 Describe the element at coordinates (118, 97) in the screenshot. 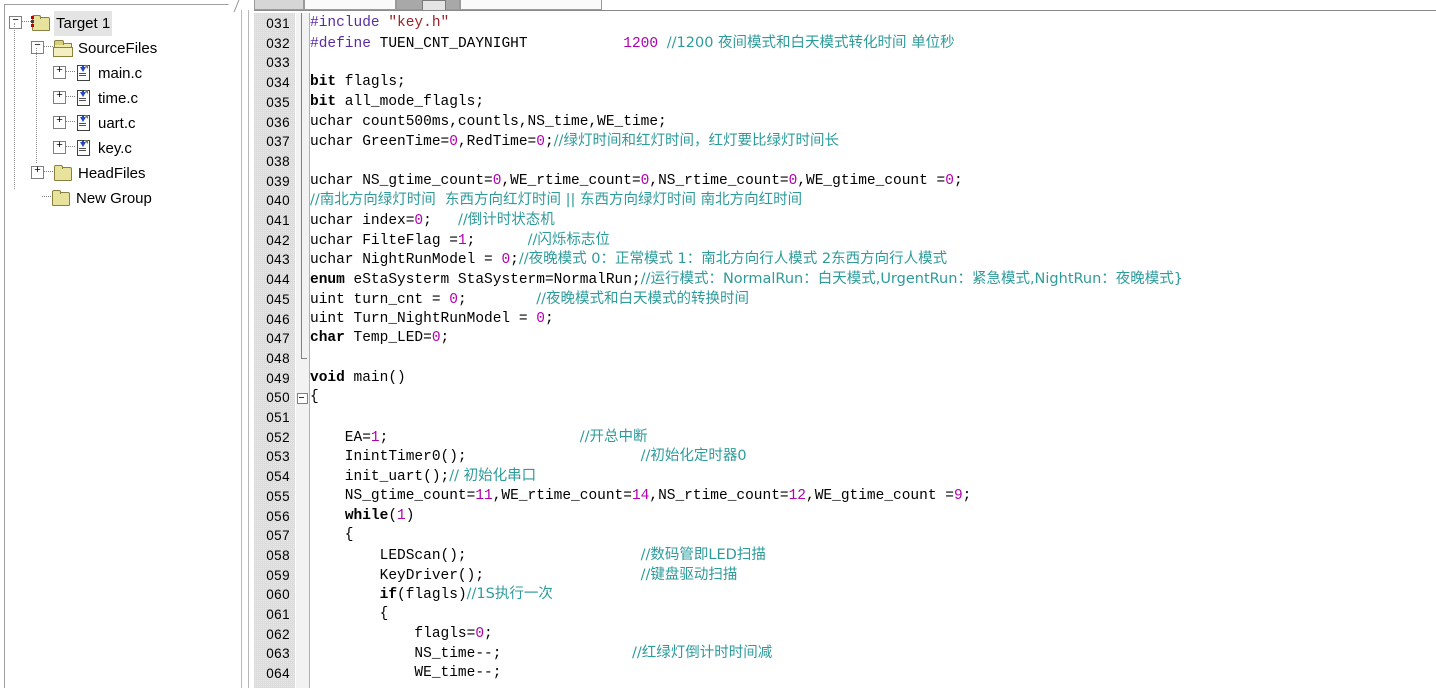

I see `tree-item-time-c: + time.c` at that location.